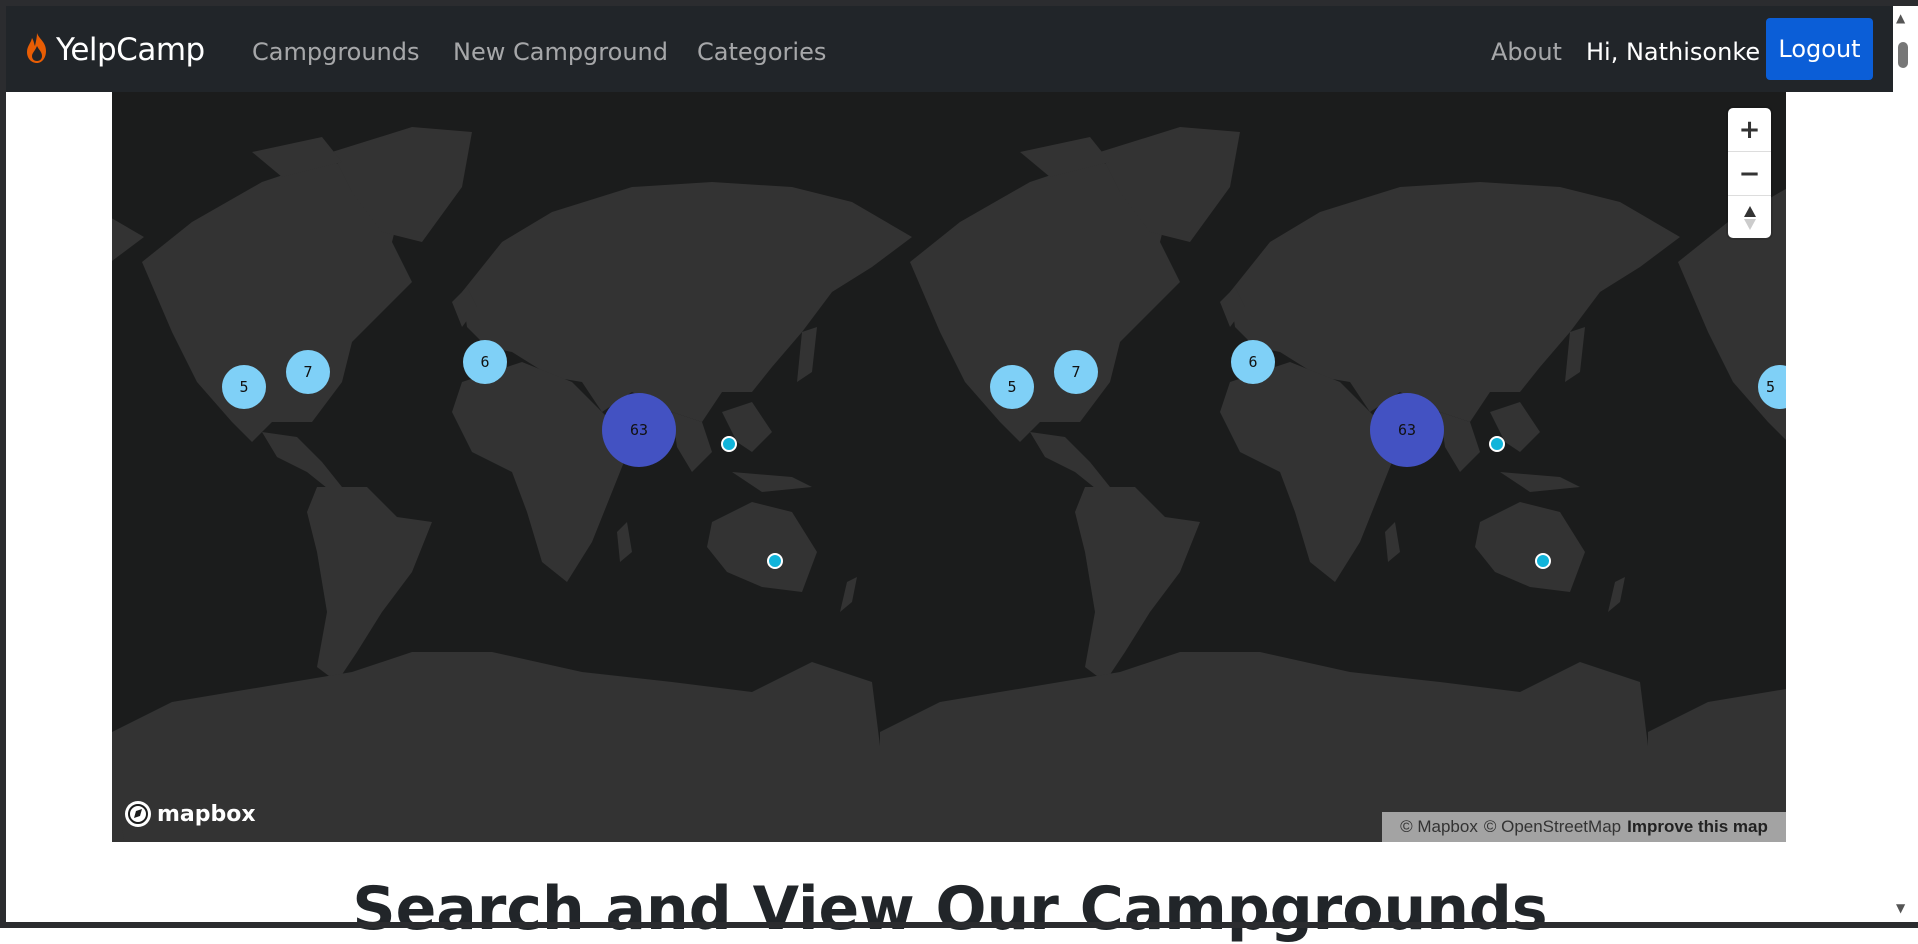  What do you see at coordinates (1900, 908) in the screenshot?
I see `scroll-down-arrow: ▼` at bounding box center [1900, 908].